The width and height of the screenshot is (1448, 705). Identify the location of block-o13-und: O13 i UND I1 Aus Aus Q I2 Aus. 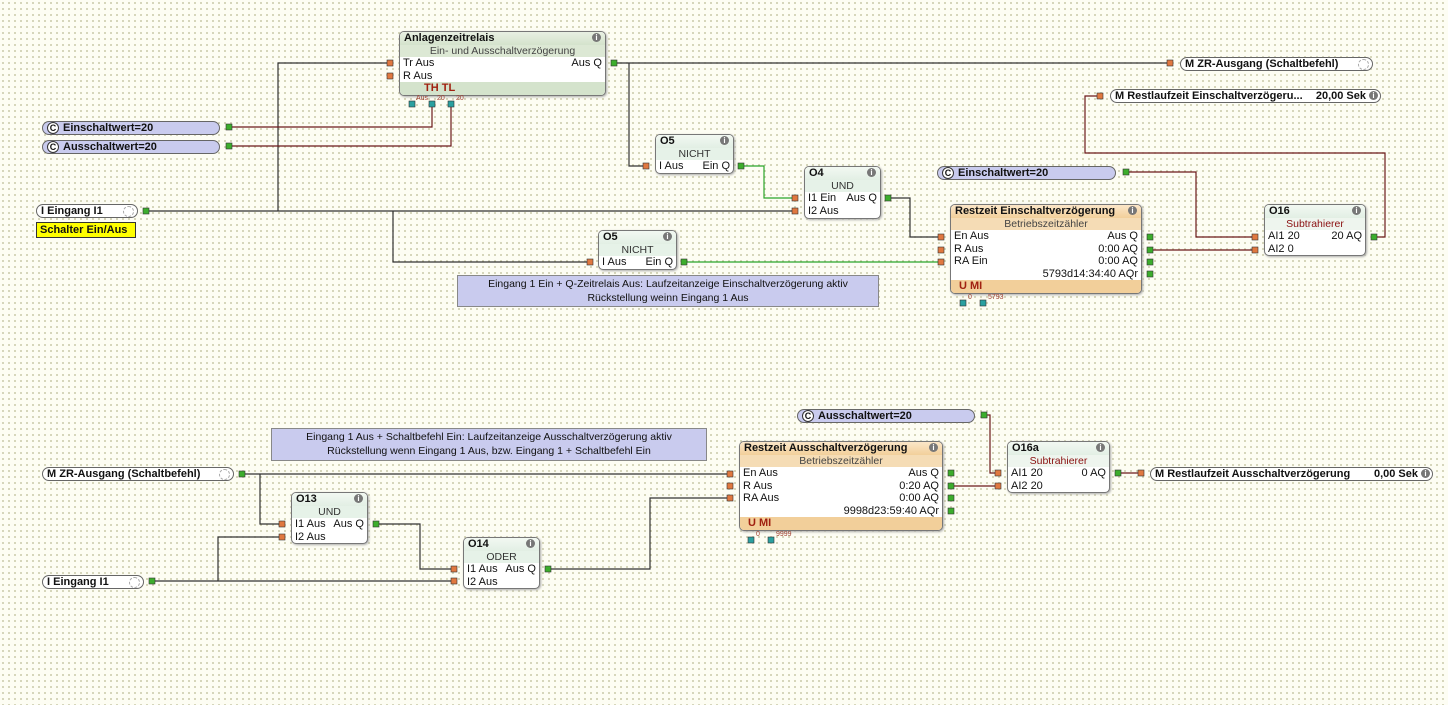
(329, 518).